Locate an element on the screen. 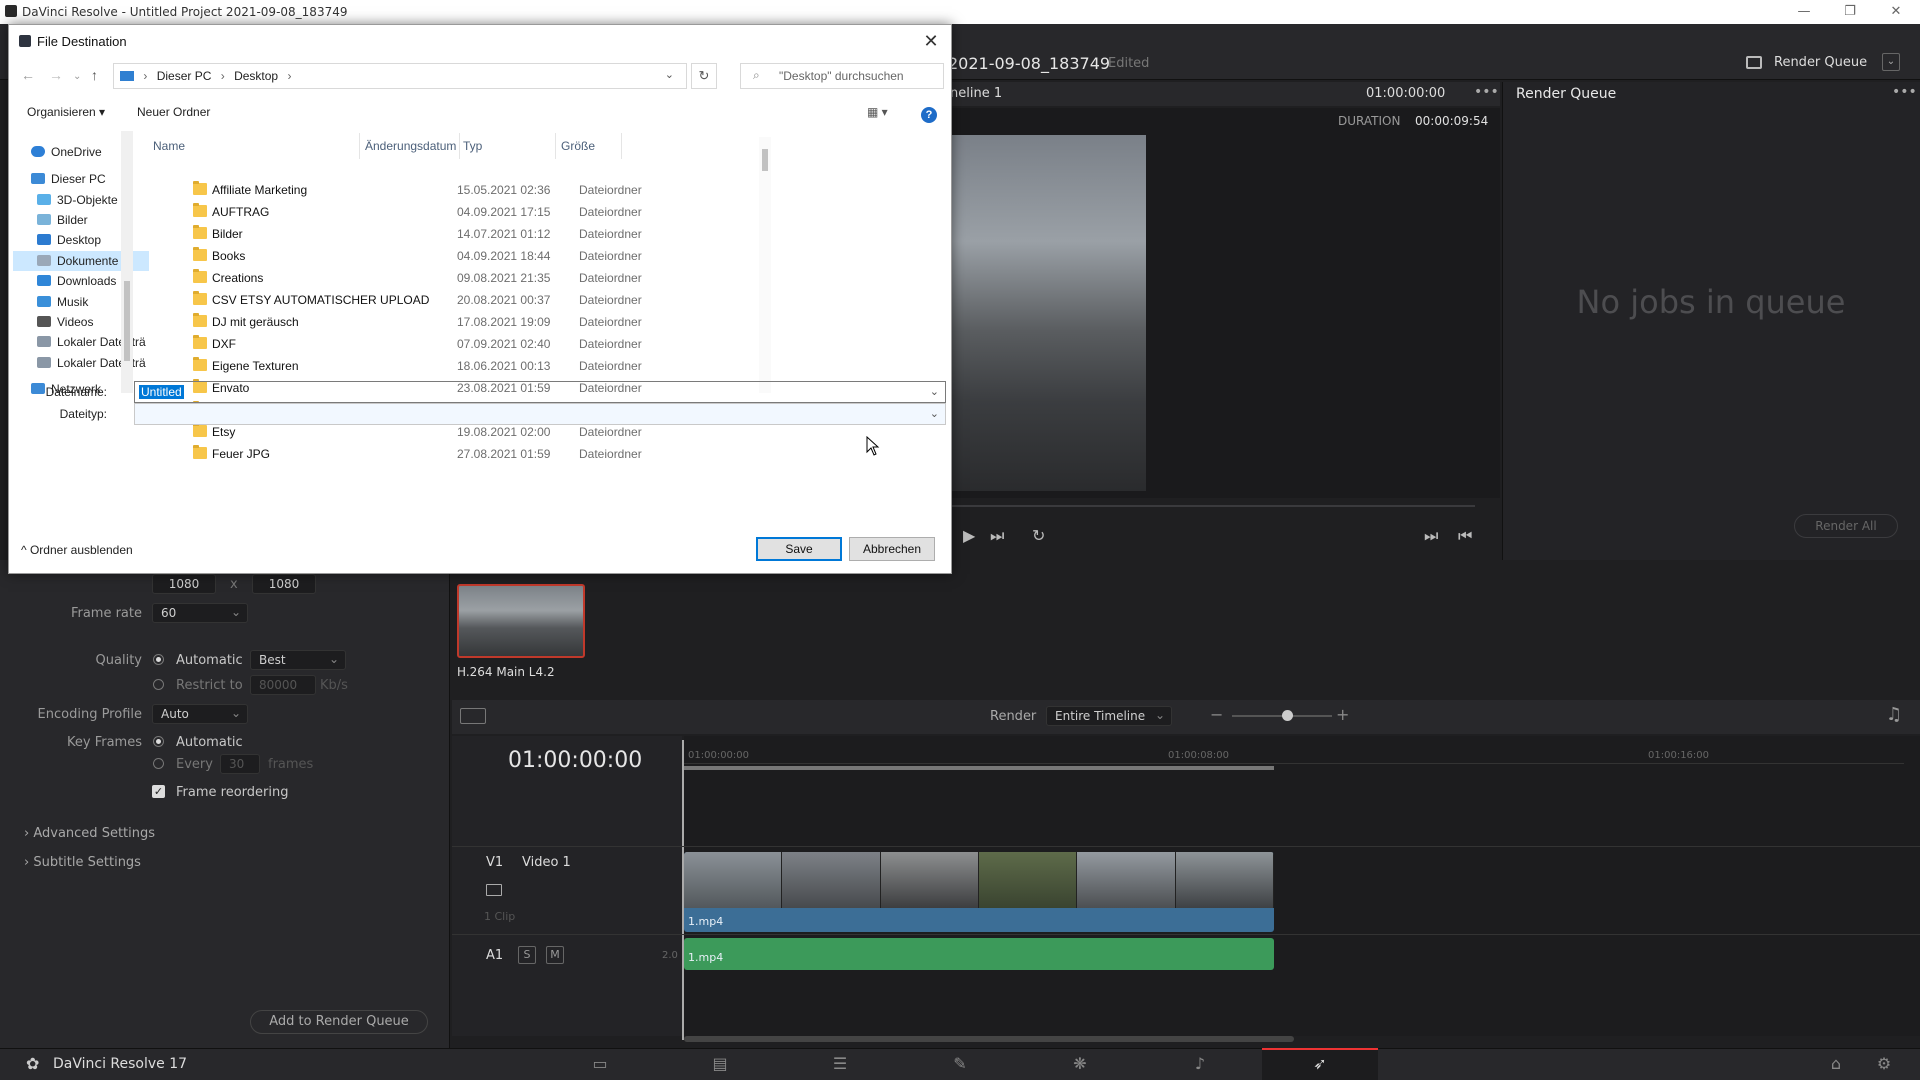  search-input: ⌕ "Desktop" durchsuchen is located at coordinates (842, 76).